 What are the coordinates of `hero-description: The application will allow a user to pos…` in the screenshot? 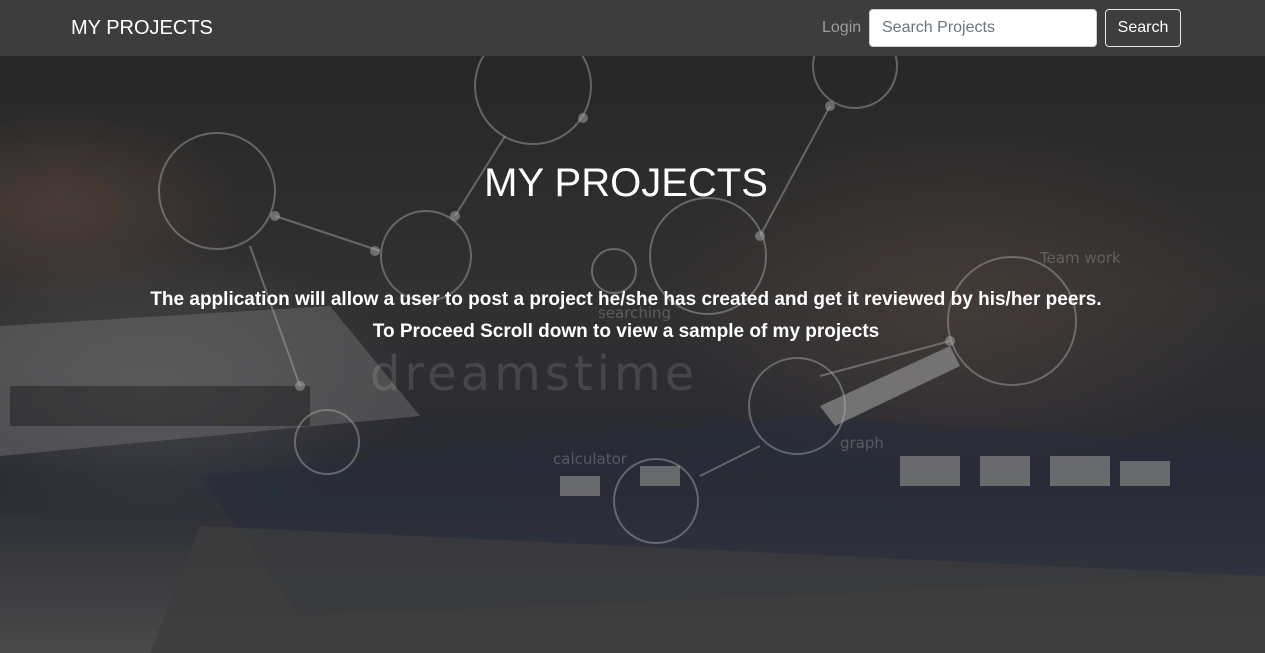 It's located at (626, 299).